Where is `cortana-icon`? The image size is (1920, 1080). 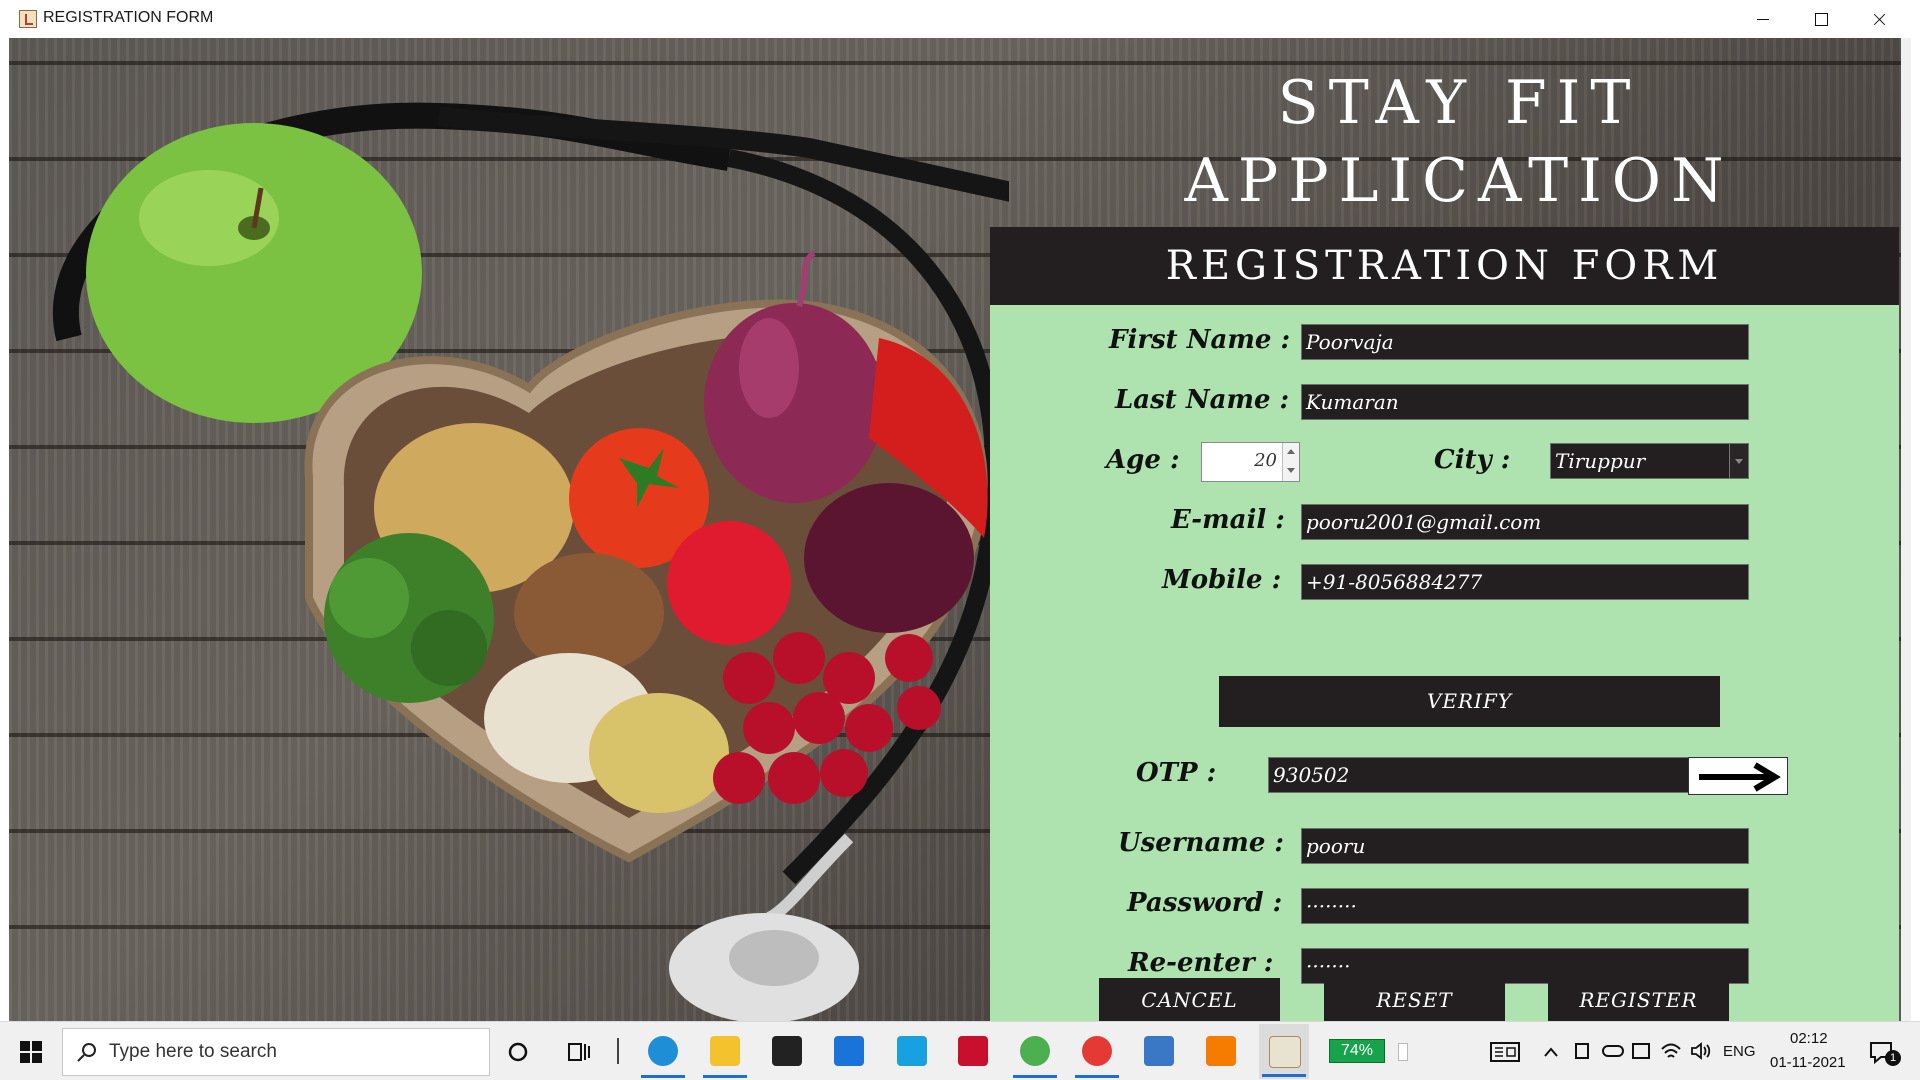
cortana-icon is located at coordinates (518, 1052).